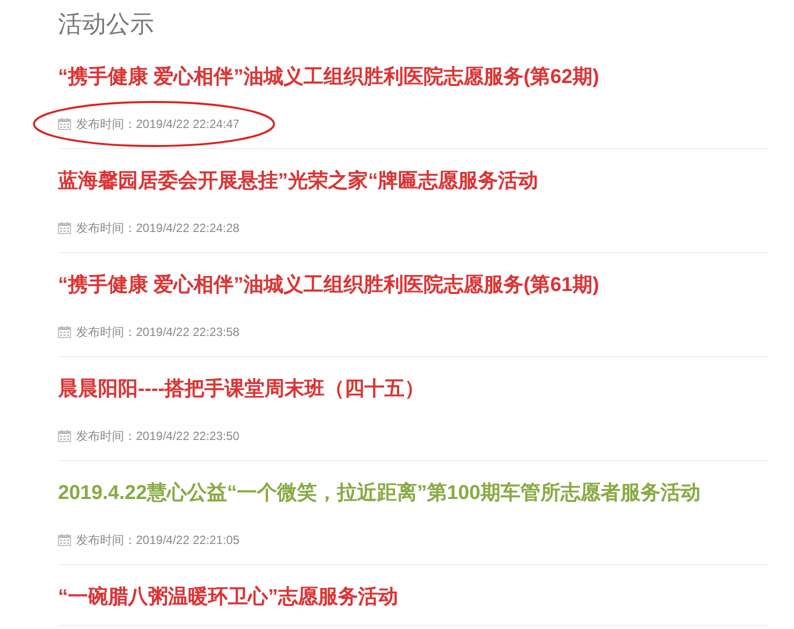 Image resolution: width=794 pixels, height=629 pixels. What do you see at coordinates (158, 540) in the screenshot?
I see `publish-time: 发布时间：2019/4/22 22:21:05` at bounding box center [158, 540].